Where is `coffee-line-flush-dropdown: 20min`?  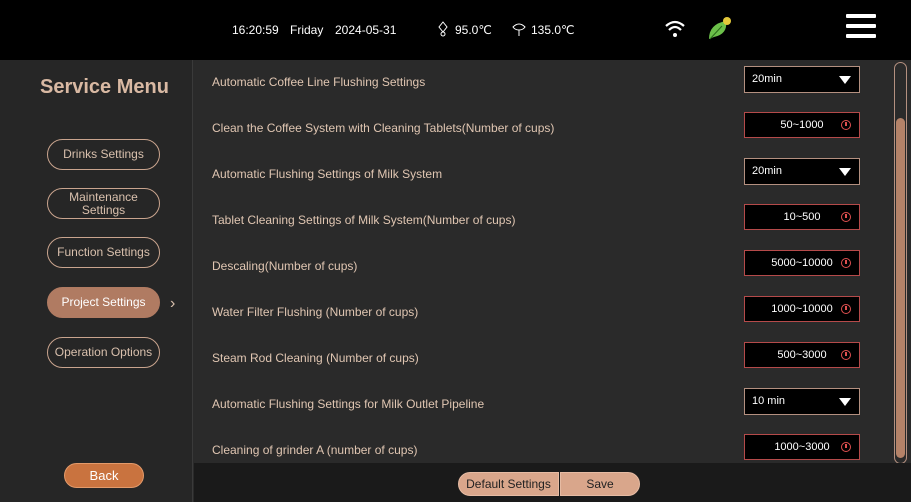 coffee-line-flush-dropdown: 20min is located at coordinates (802, 79).